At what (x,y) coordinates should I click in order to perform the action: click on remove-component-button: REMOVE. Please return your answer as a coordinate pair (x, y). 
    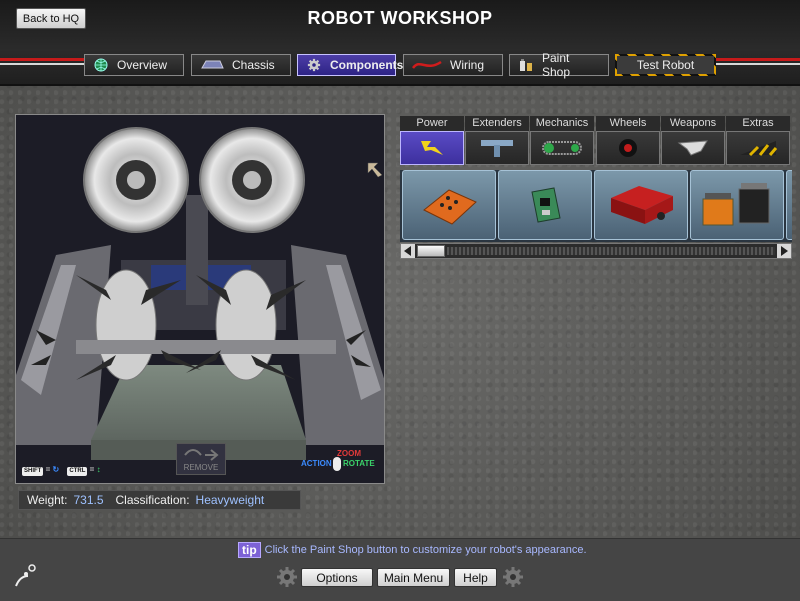
    Looking at the image, I should click on (201, 459).